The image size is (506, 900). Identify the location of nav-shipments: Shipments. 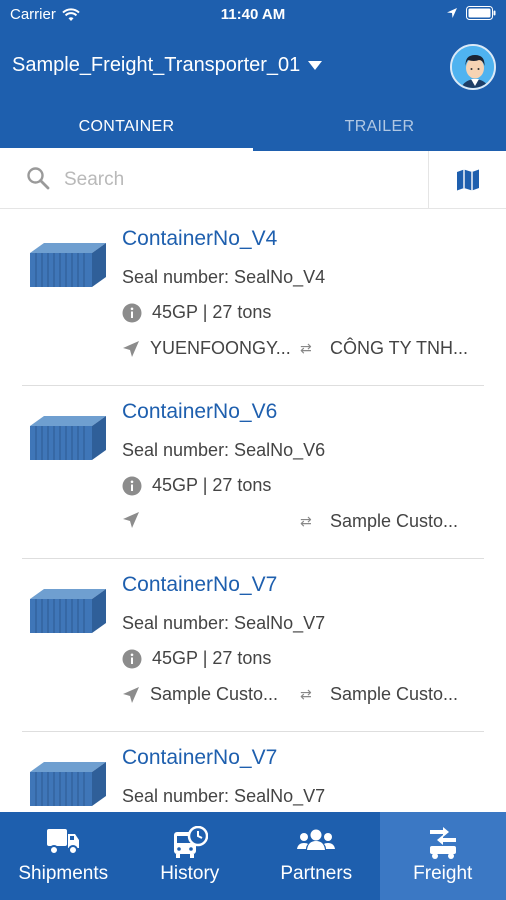
(63, 856).